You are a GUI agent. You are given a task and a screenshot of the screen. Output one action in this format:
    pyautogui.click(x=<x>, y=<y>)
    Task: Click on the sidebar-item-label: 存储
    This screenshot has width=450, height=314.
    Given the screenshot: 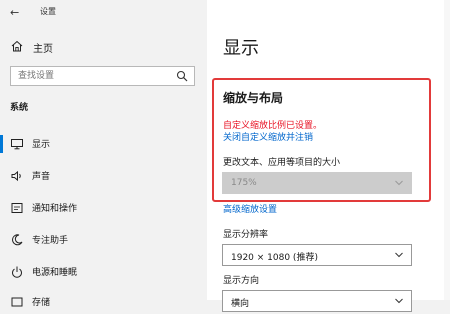 What is the action you would take?
    pyautogui.click(x=41, y=303)
    